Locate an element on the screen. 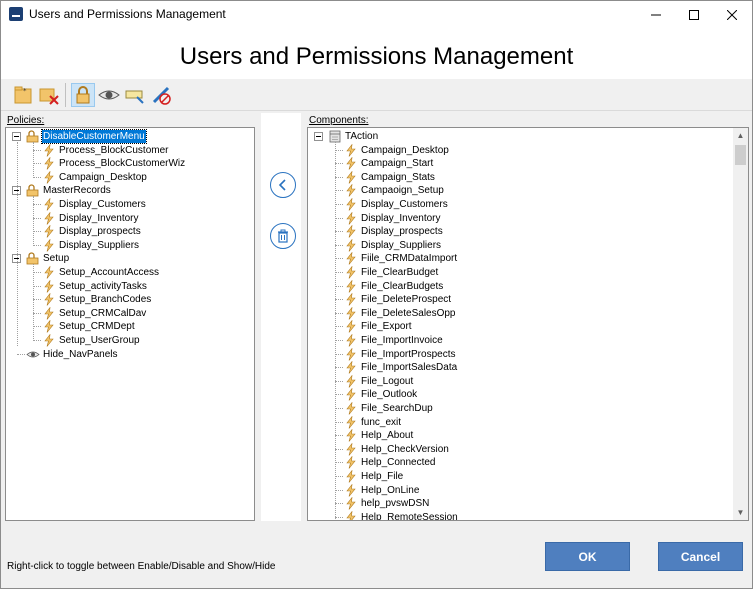 The image size is (753, 589). tree-node-label: File_ImportSalesData is located at coordinates (409, 368).